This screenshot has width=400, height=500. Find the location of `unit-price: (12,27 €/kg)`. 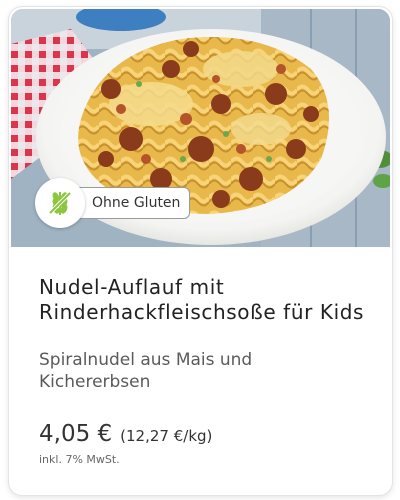

unit-price: (12,27 €/kg) is located at coordinates (166, 436).